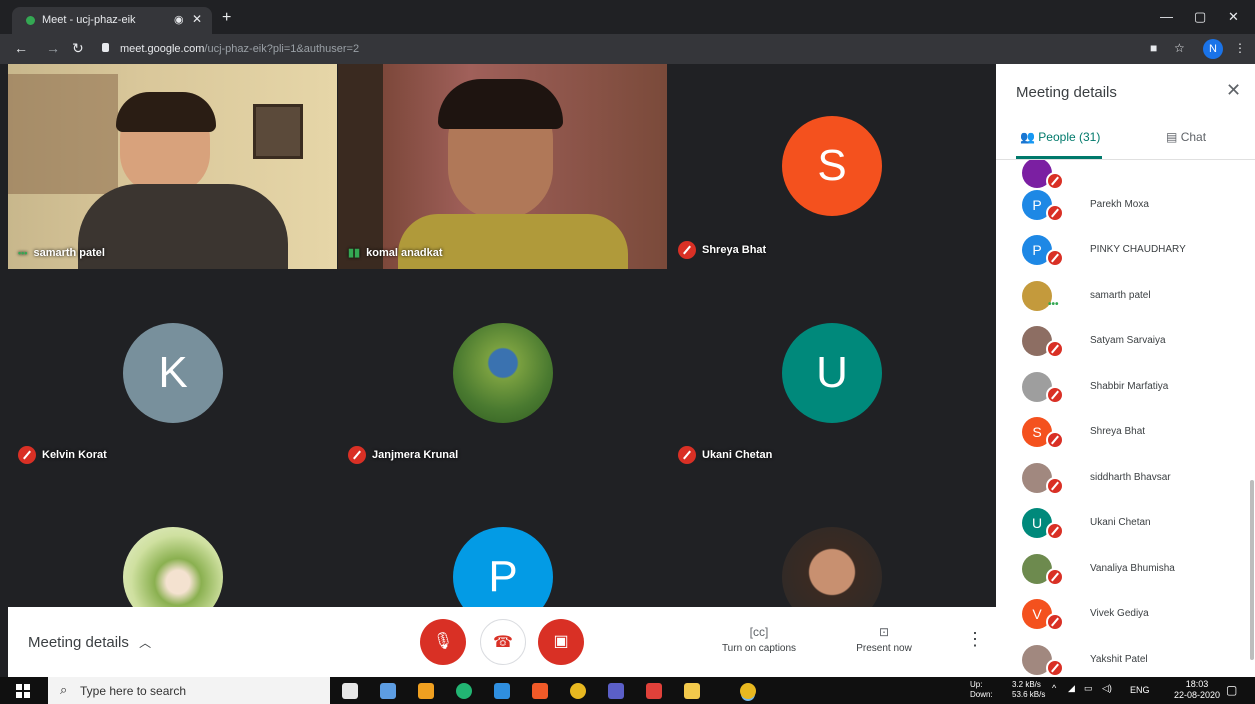 Image resolution: width=1255 pixels, height=704 pixels. Describe the element at coordinates (172, 371) in the screenshot. I see `video-tile: K Kelvin Korat` at that location.